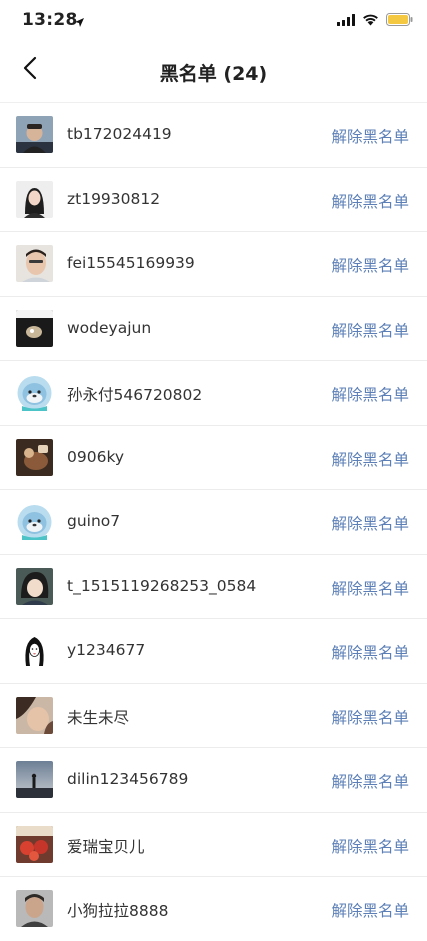 This screenshot has height=941, width=427. What do you see at coordinates (162, 585) in the screenshot?
I see `username: t_1515119268253_0584` at bounding box center [162, 585].